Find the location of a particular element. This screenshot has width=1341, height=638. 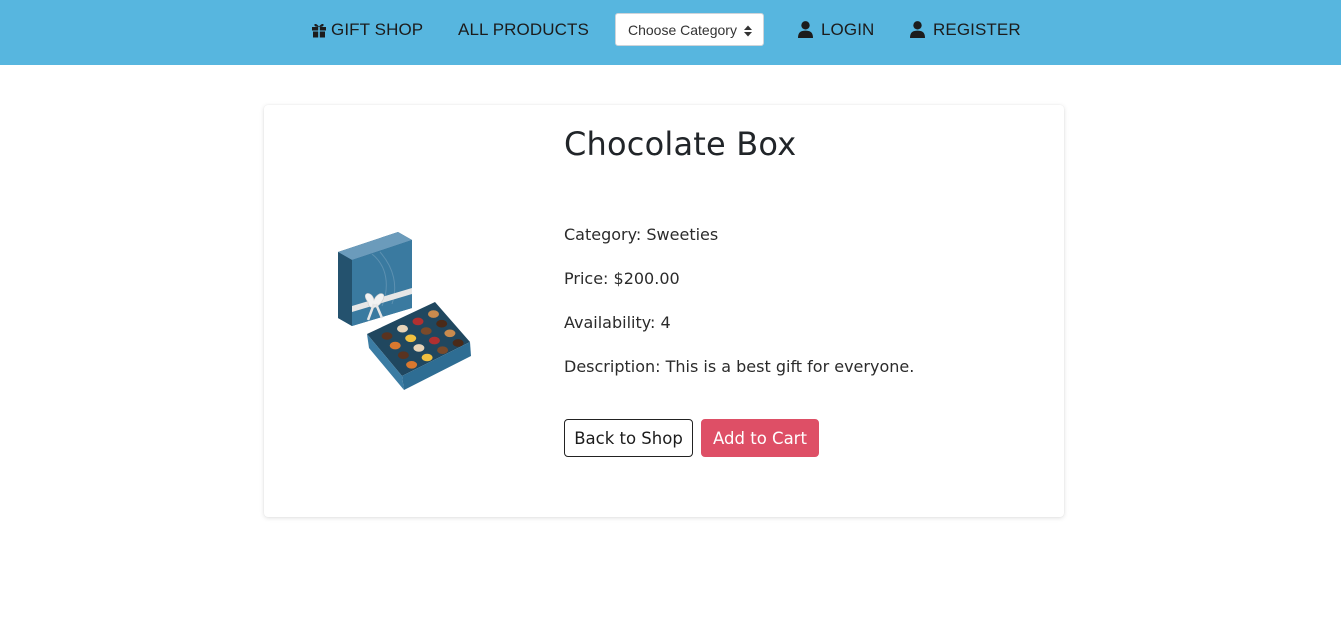

sort-arrows-icon is located at coordinates (748, 32).